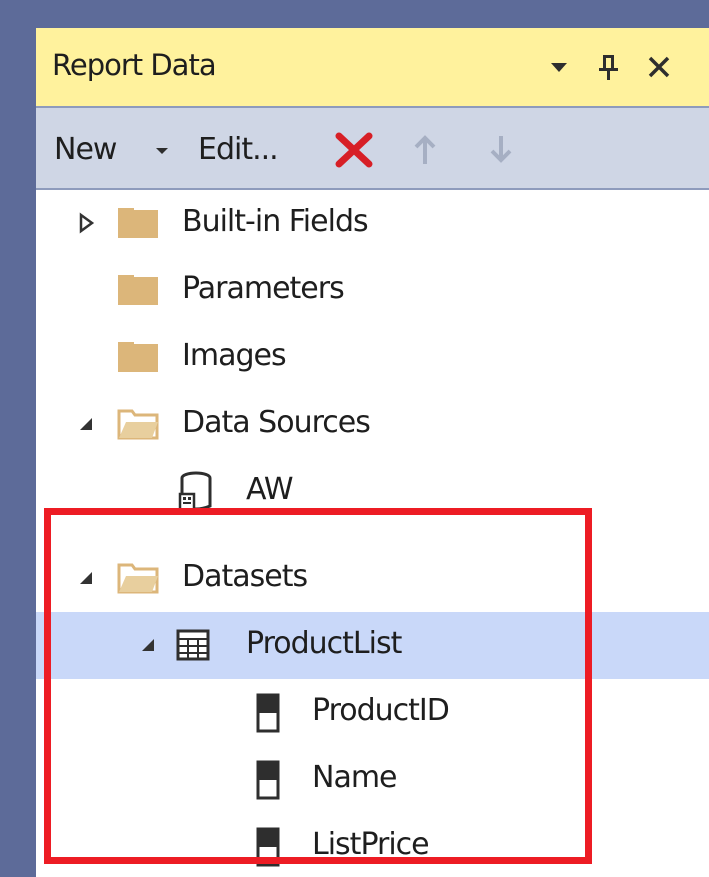 The width and height of the screenshot is (709, 877). Describe the element at coordinates (162, 151) in the screenshot. I see `new-dropdown-arrow-icon` at that location.